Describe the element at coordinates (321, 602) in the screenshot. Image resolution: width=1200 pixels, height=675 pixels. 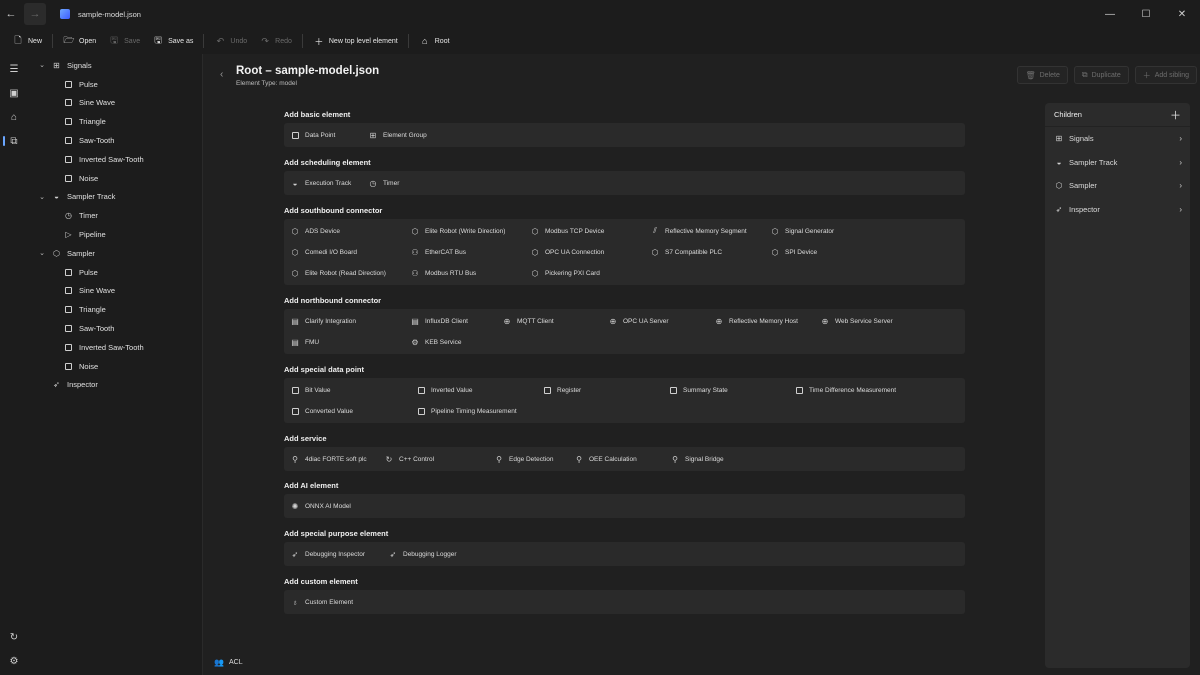
I see `add-custom-element-button: ♁ Custom Element` at that location.